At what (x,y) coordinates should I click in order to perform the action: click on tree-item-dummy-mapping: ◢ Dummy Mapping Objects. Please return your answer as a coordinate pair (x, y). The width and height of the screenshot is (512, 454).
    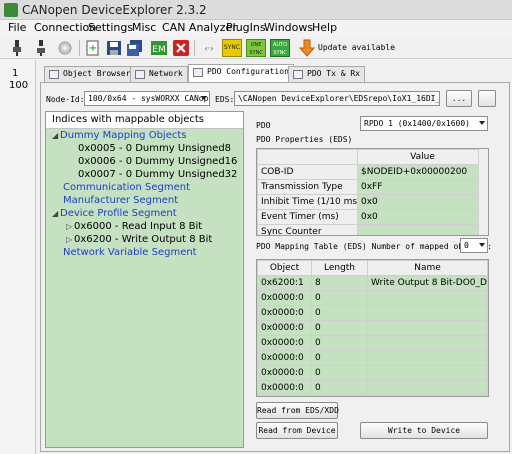
    Looking at the image, I should click on (119, 135).